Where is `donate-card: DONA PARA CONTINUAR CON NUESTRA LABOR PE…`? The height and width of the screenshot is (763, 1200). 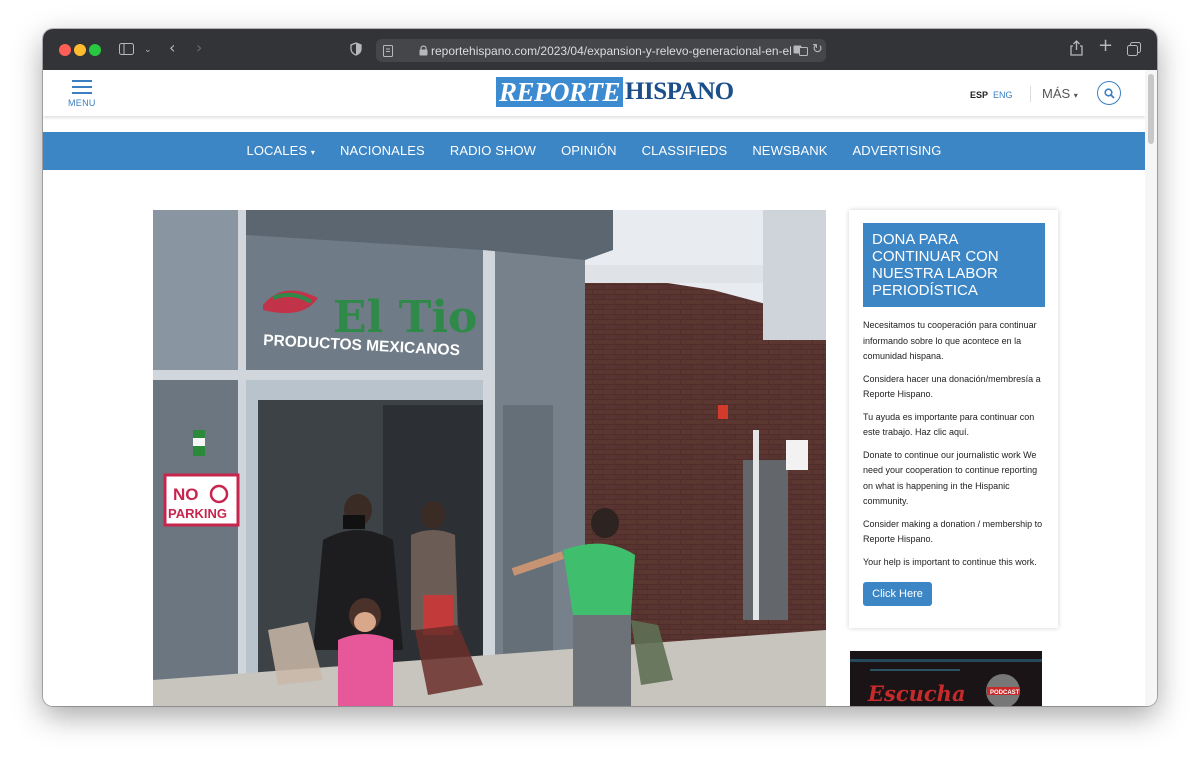 donate-card: DONA PARA CONTINUAR CON NUESTRA LABOR PE… is located at coordinates (953, 419).